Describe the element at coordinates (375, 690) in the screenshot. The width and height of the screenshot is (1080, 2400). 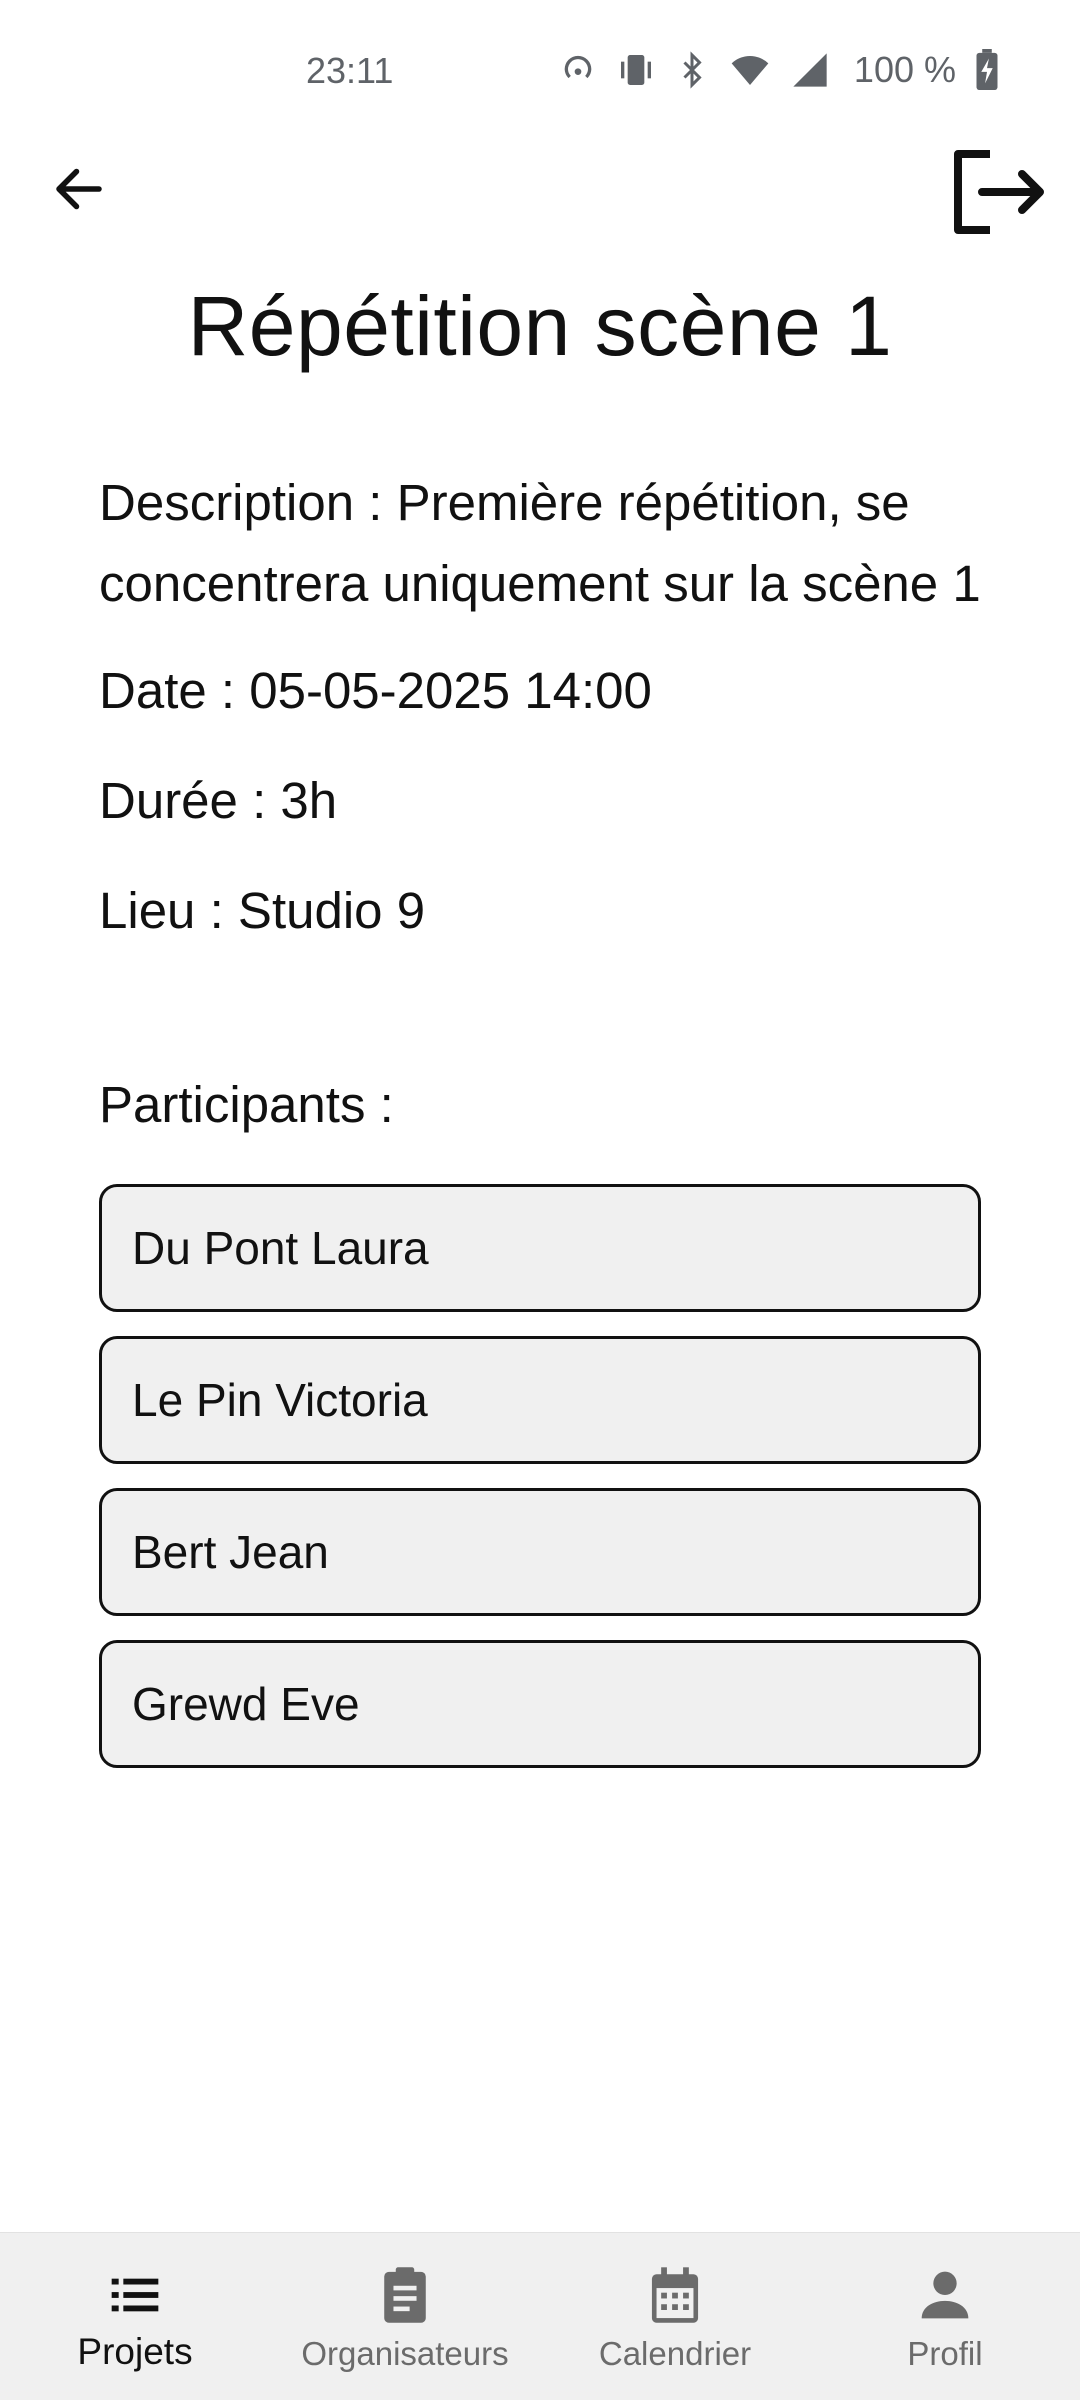
I see `event-date: Date : 05-05-2025 14:00` at that location.